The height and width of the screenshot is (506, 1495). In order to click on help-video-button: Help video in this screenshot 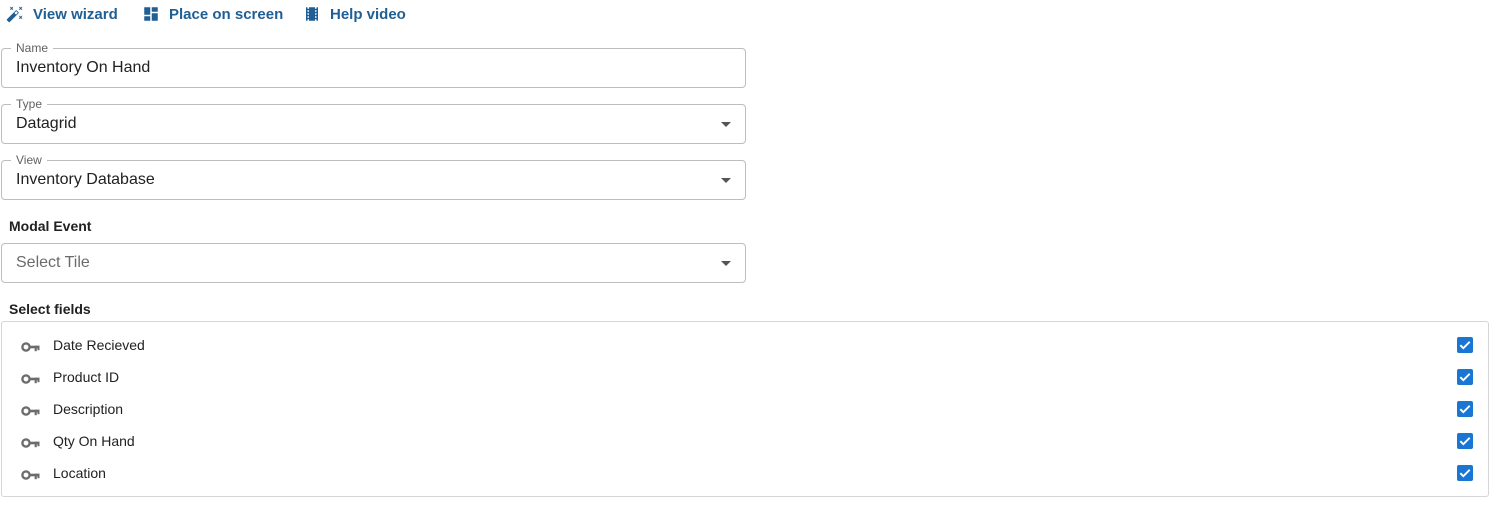, I will do `click(354, 14)`.